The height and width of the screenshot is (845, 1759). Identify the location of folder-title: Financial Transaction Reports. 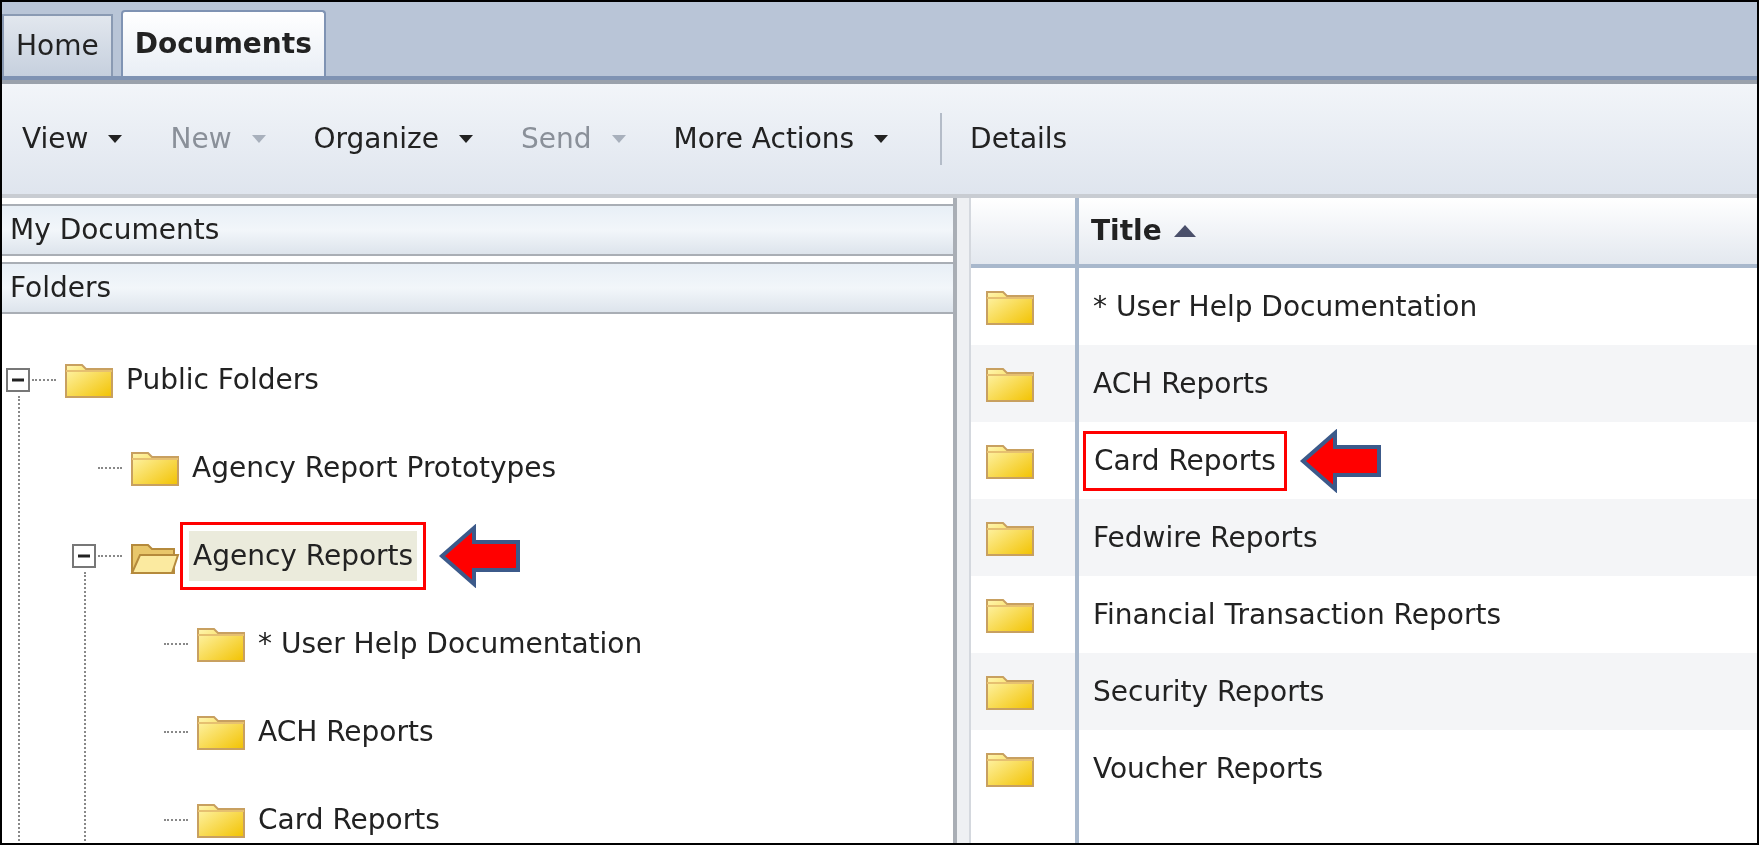
(1296, 614).